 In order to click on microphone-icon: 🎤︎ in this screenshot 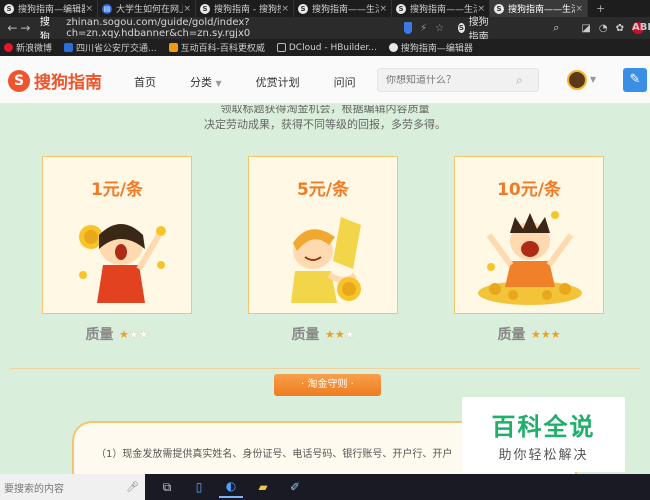, I will do `click(132, 487)`.